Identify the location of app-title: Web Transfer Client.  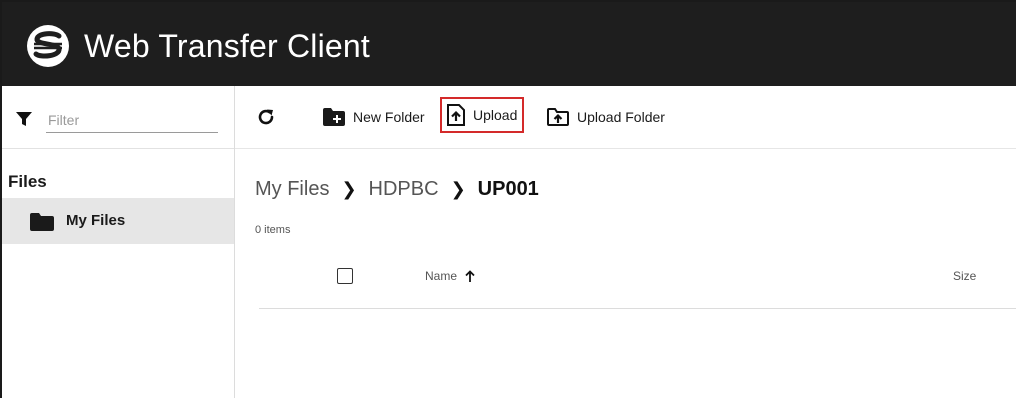
(227, 46).